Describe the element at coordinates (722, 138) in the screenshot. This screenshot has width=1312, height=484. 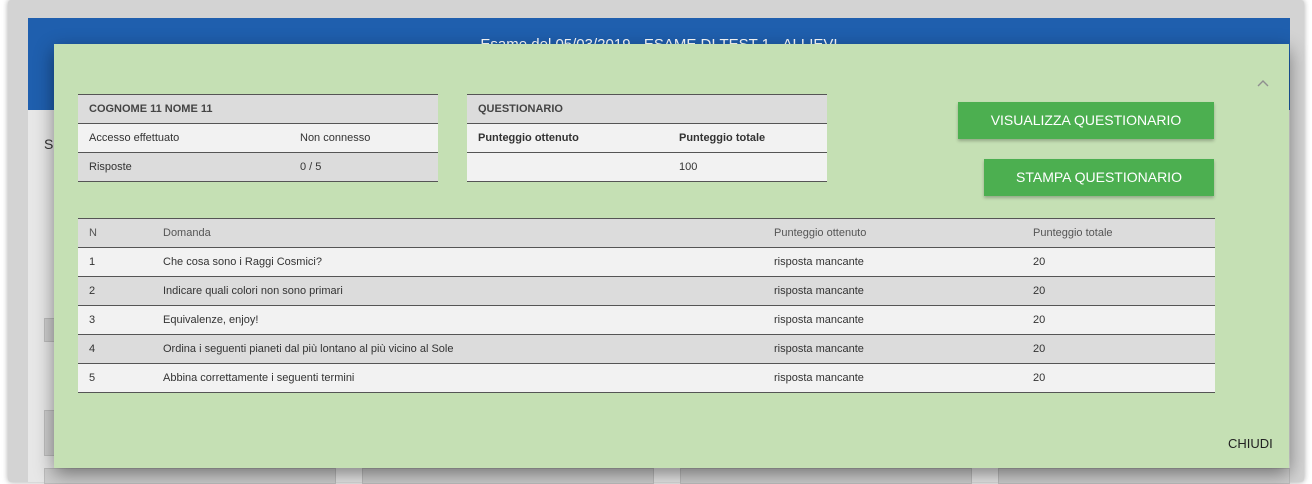
I see `total-score-header: Punteggio totale` at that location.